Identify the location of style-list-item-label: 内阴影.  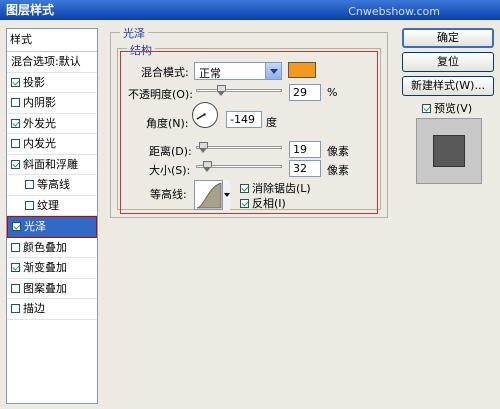
(39, 102).